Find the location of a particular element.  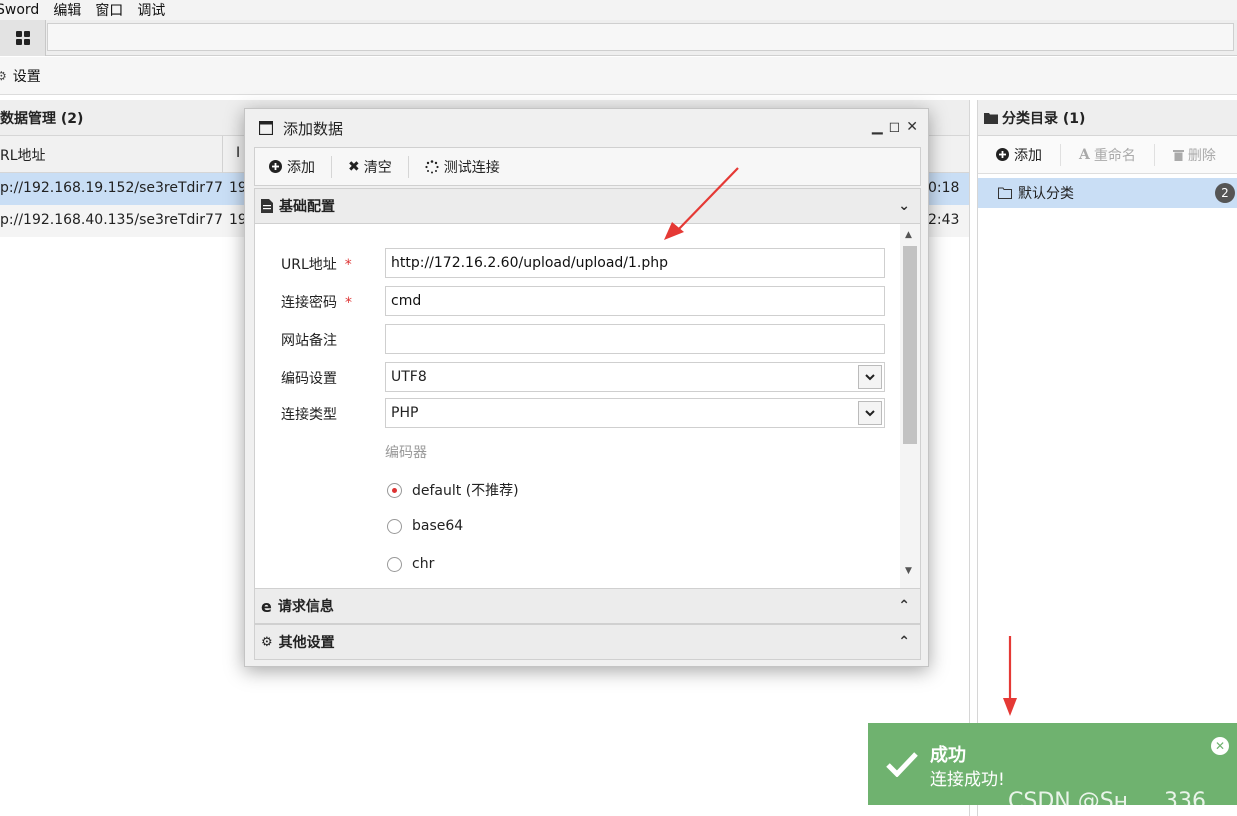

clear-button: ✖ 清空 is located at coordinates (370, 167).